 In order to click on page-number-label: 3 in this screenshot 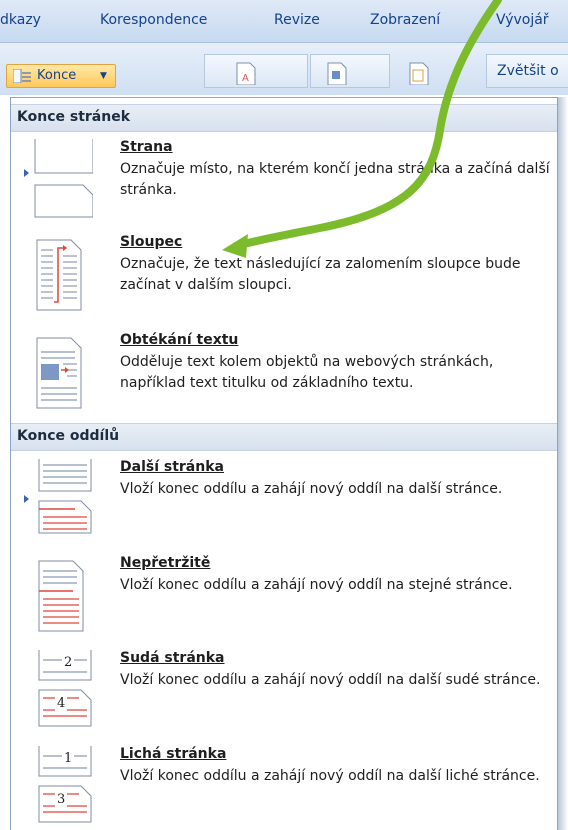, I will do `click(61, 799)`.